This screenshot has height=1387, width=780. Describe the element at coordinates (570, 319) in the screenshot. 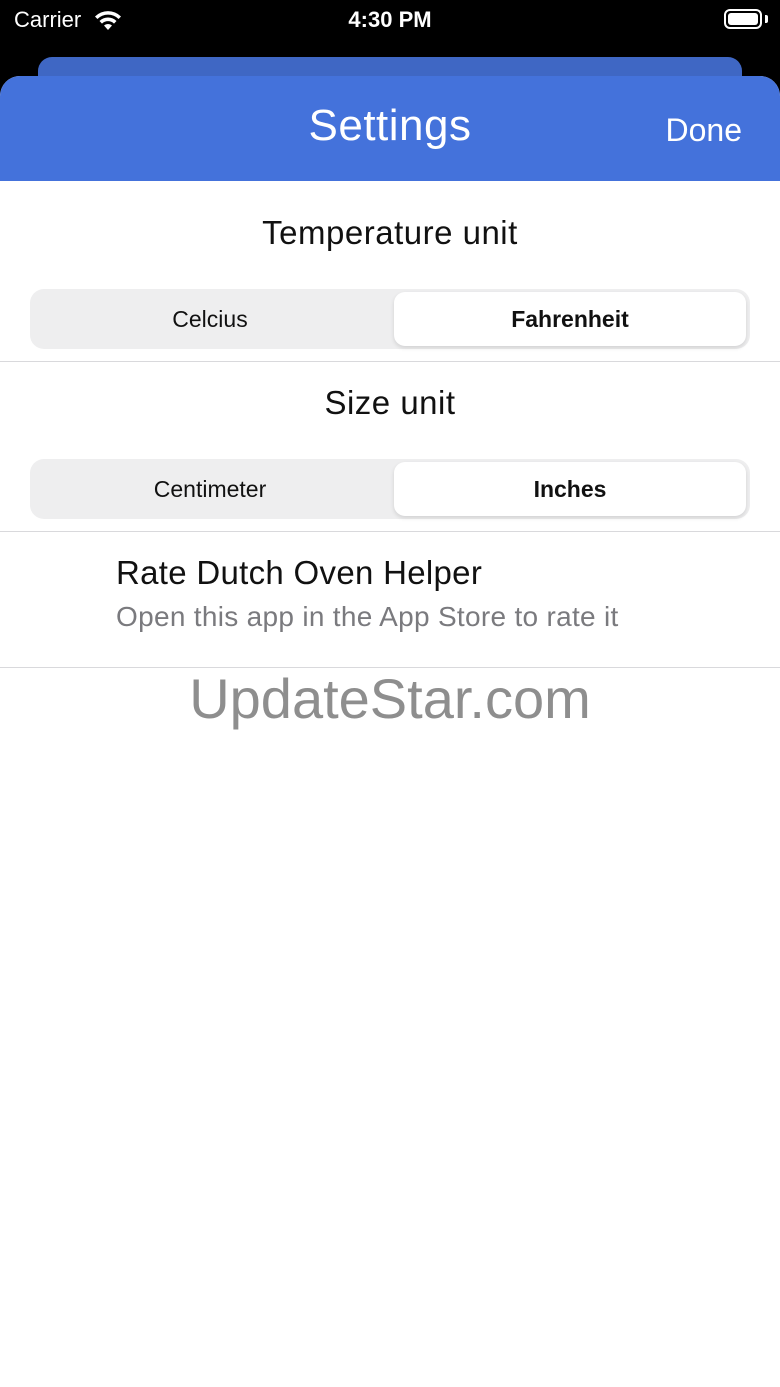

I see `segment-fahrenheit: Fahrenheit` at that location.